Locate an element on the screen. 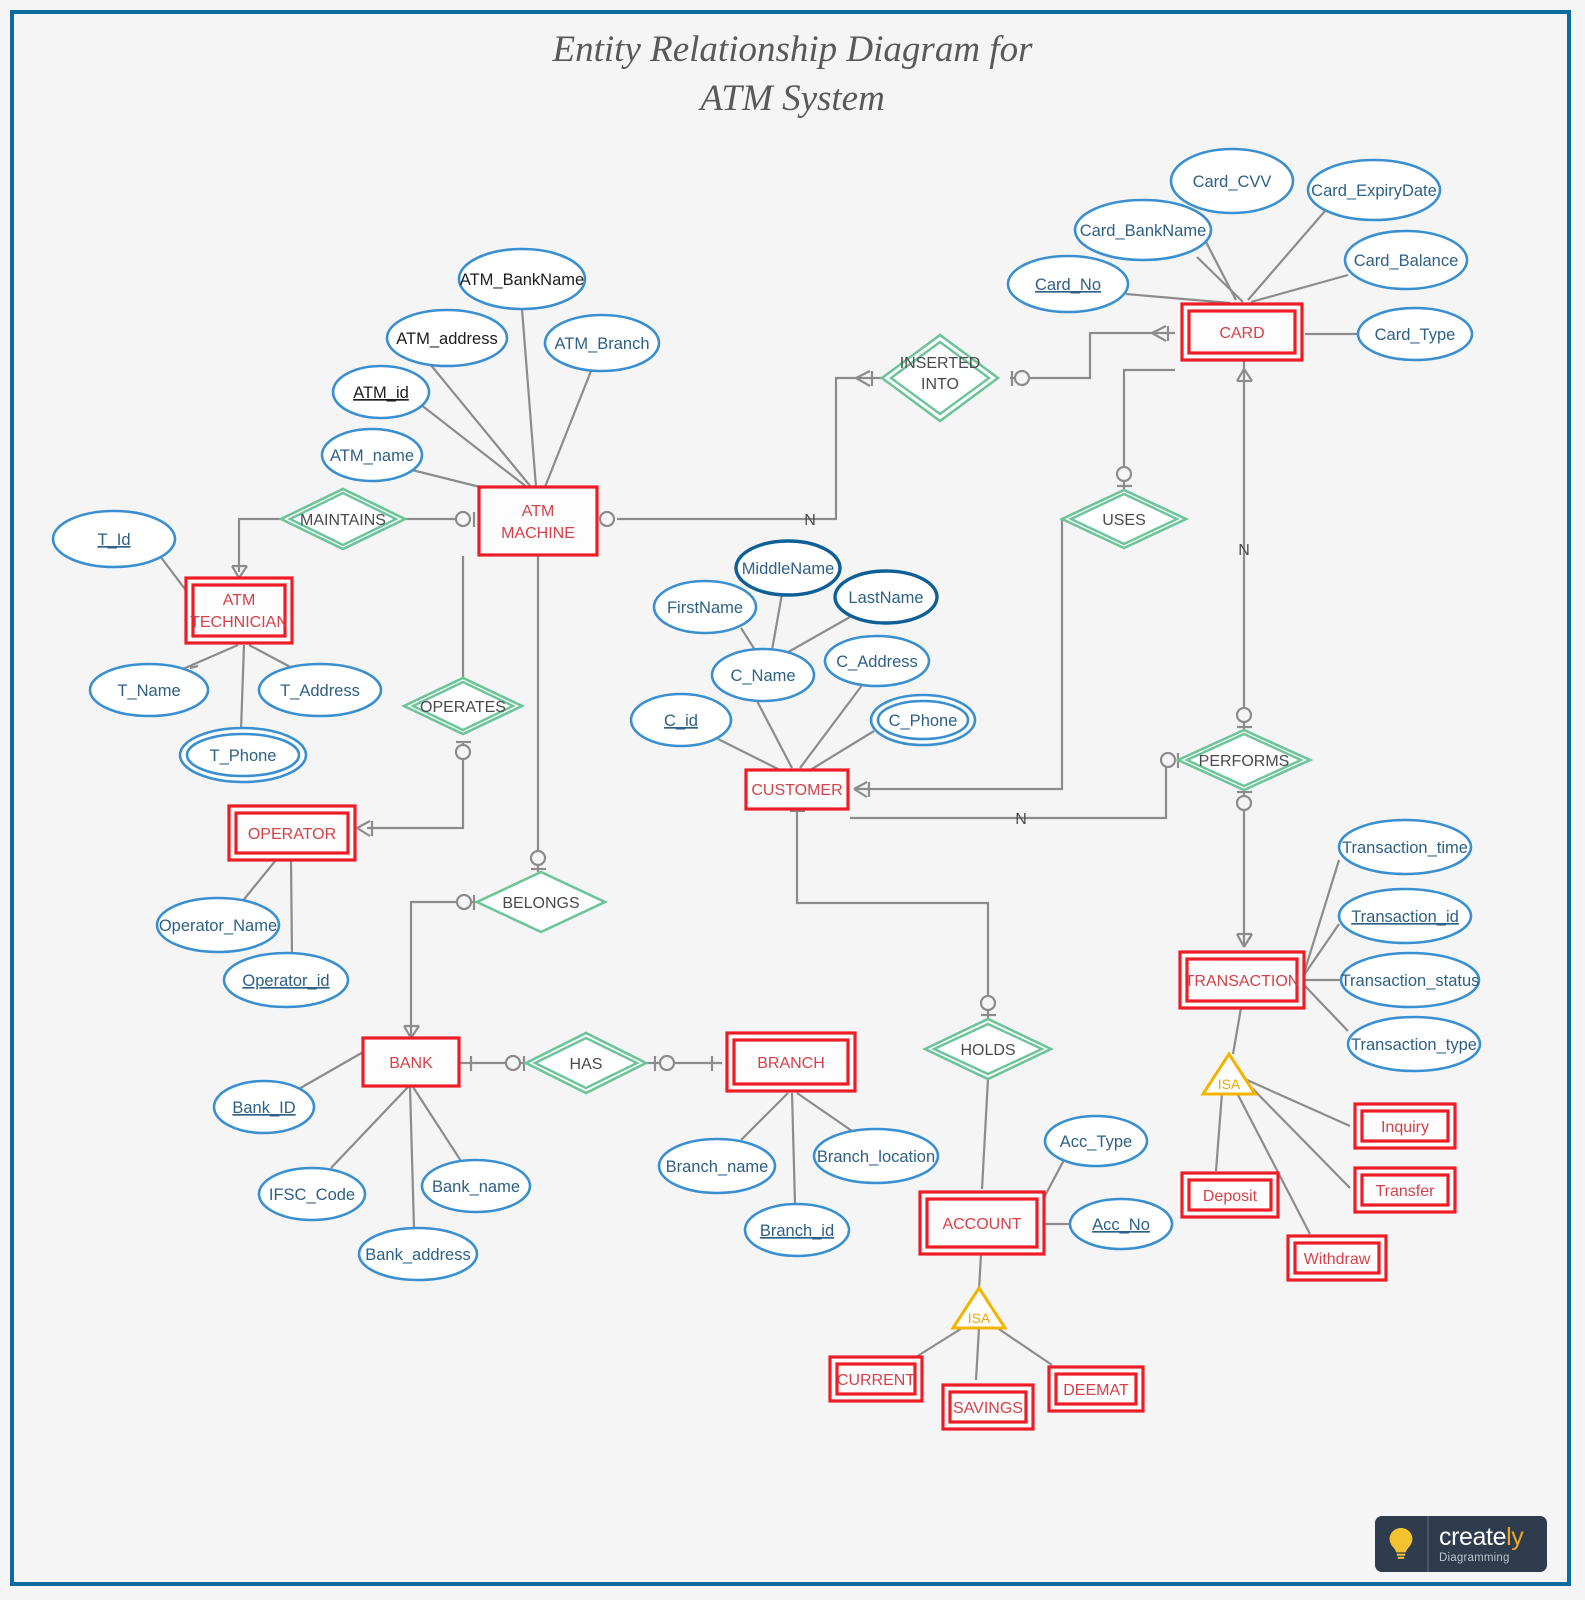 Image resolution: width=1585 pixels, height=1600 pixels. attribute-label: Card_ExpiryDate is located at coordinates (1374, 191).